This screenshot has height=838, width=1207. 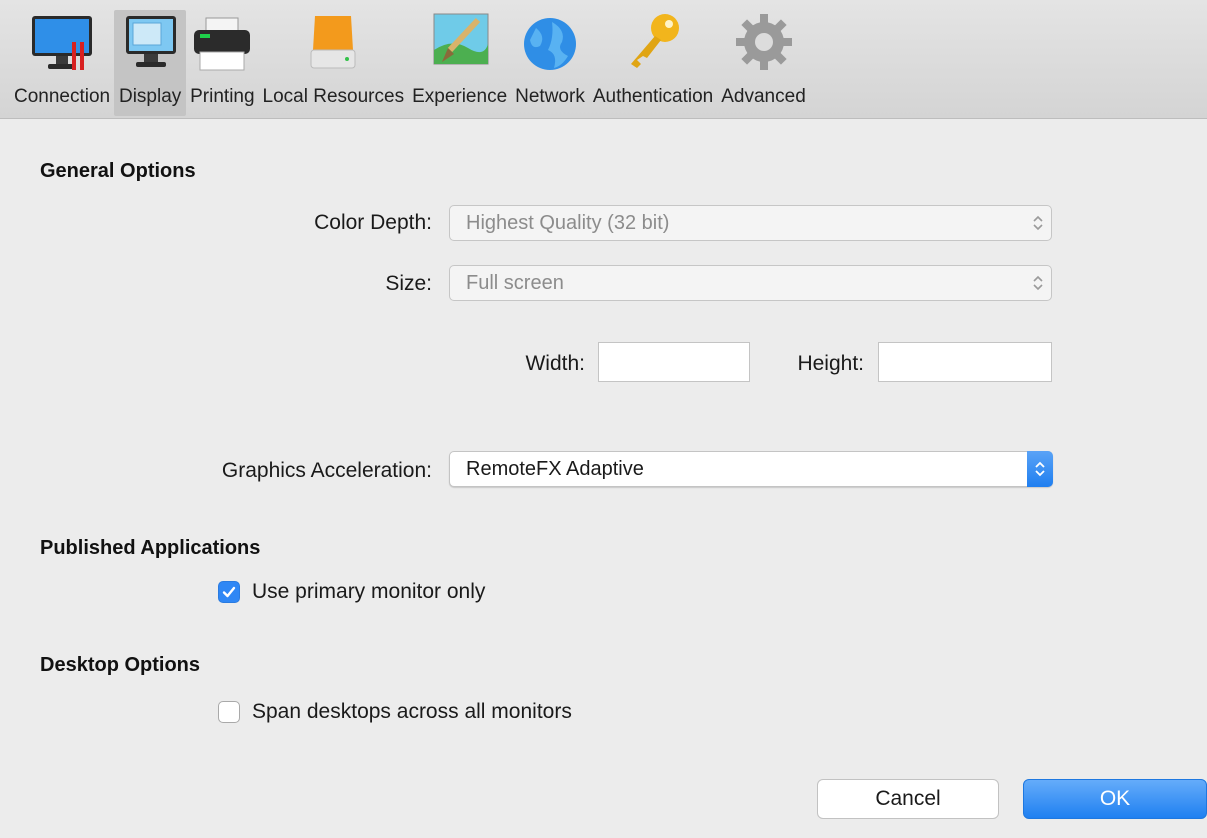 I want to click on display-icon, so click(x=150, y=42).